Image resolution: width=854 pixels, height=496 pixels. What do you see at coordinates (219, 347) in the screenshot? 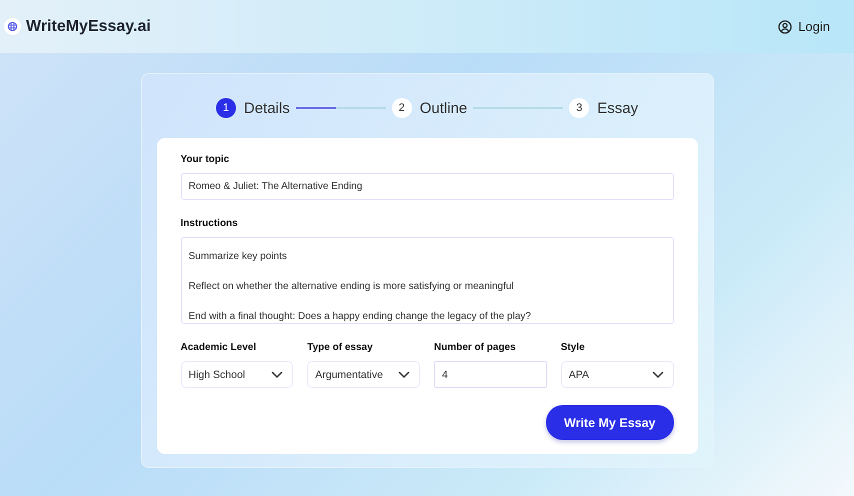
I see `field-label: Academic Level` at bounding box center [219, 347].